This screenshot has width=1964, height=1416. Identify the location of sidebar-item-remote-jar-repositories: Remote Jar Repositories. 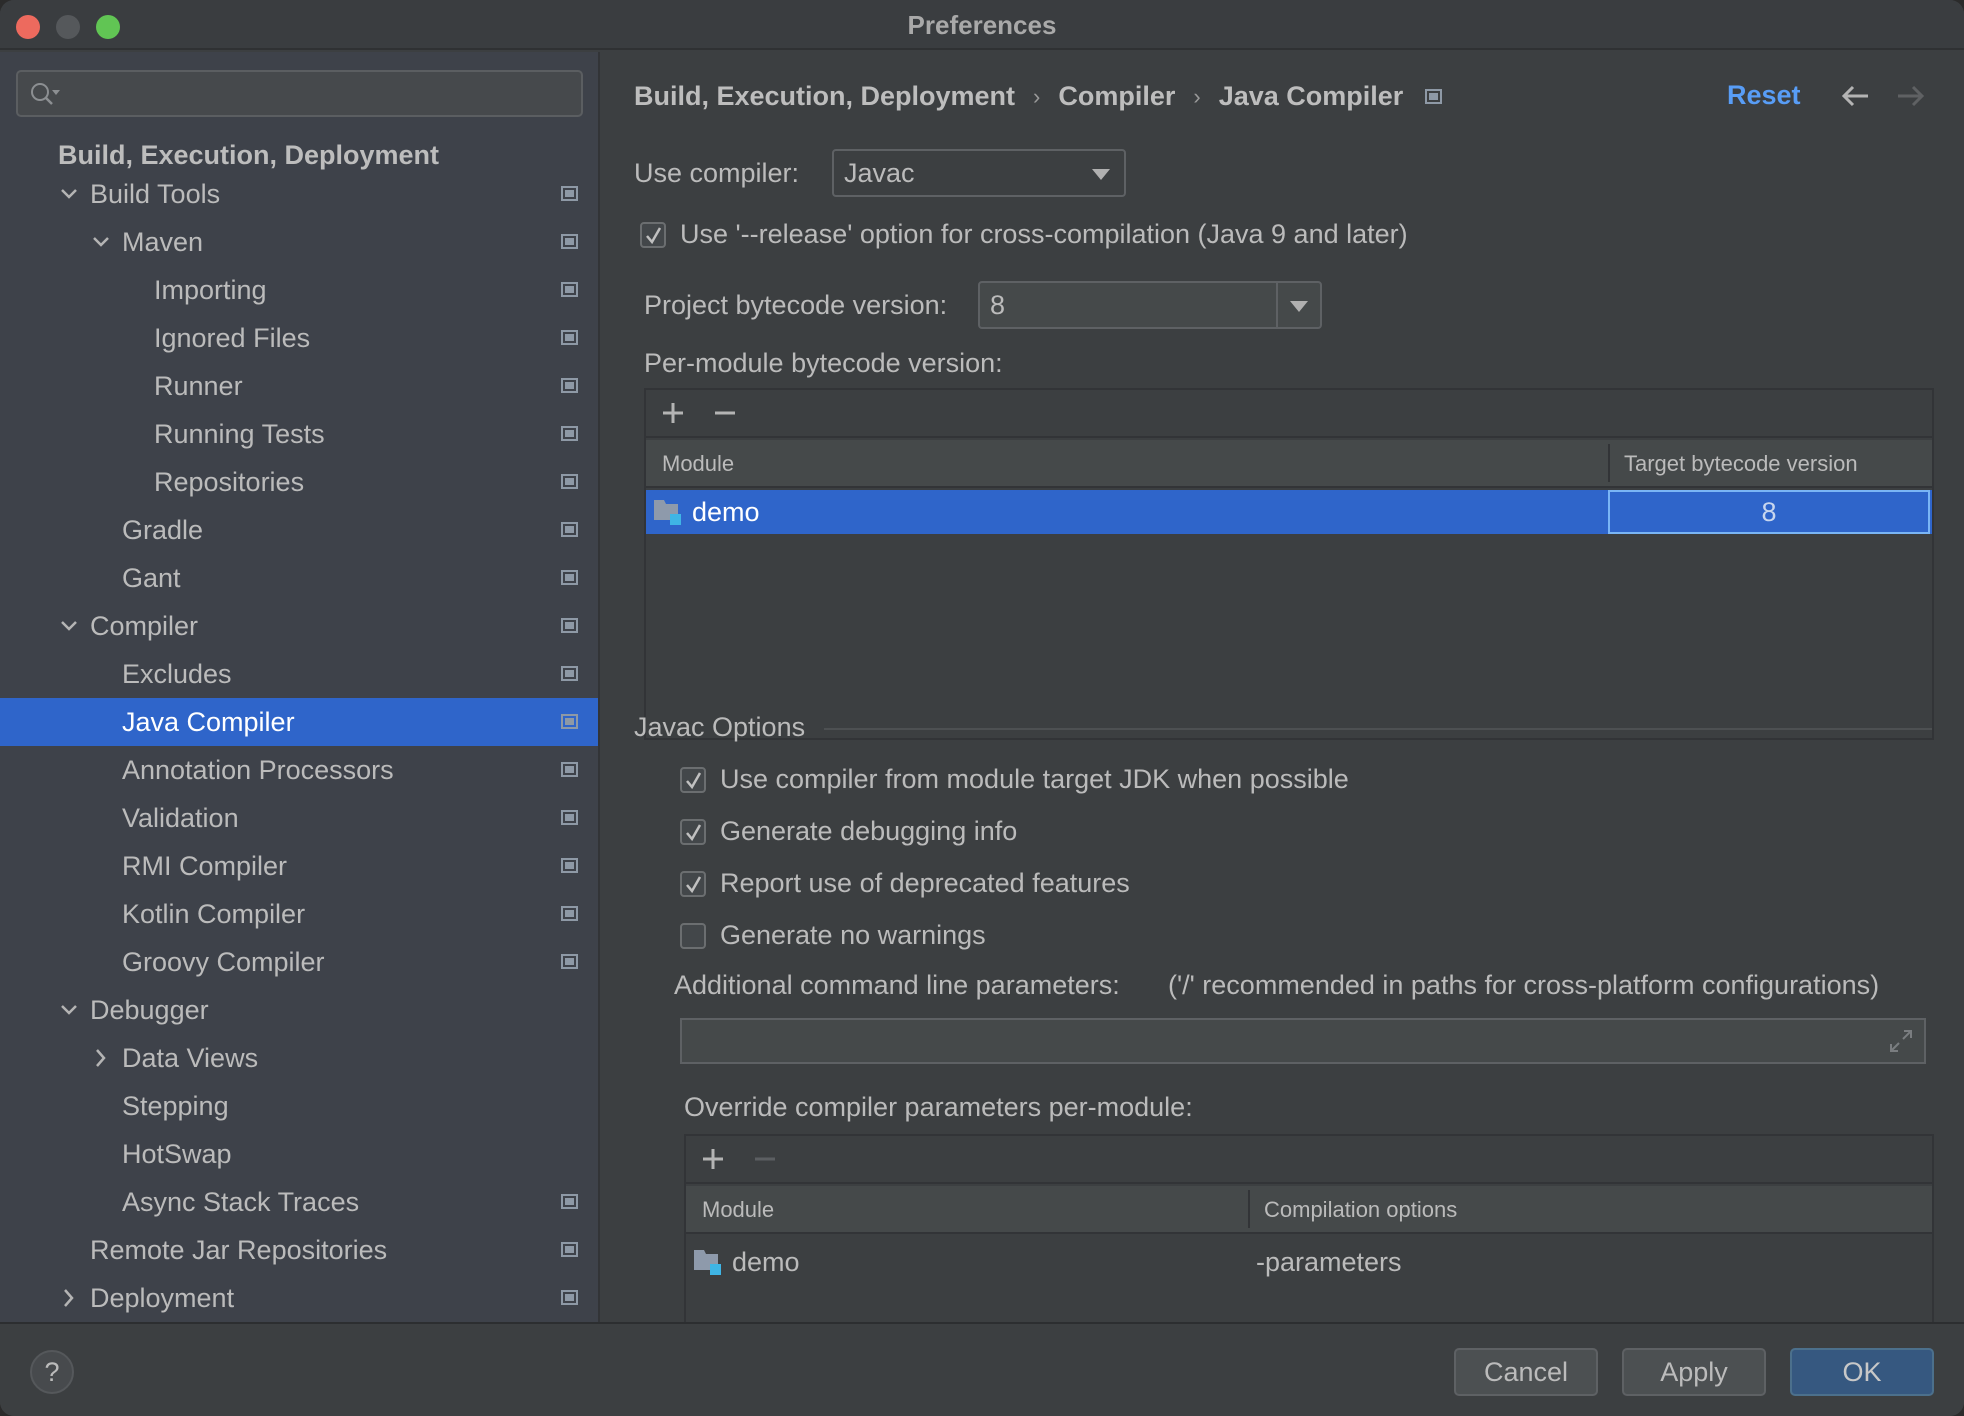
(299, 1250).